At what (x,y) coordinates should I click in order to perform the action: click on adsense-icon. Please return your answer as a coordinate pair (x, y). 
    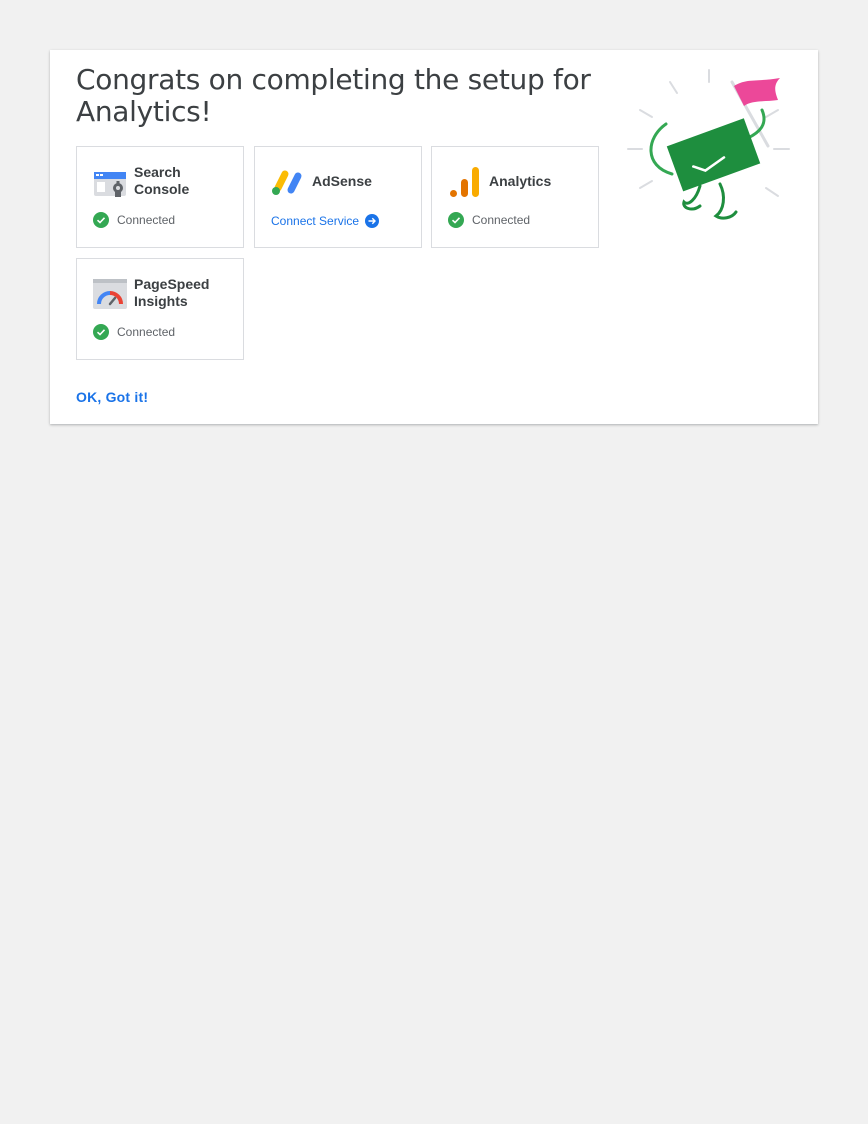
    Looking at the image, I should click on (288, 182).